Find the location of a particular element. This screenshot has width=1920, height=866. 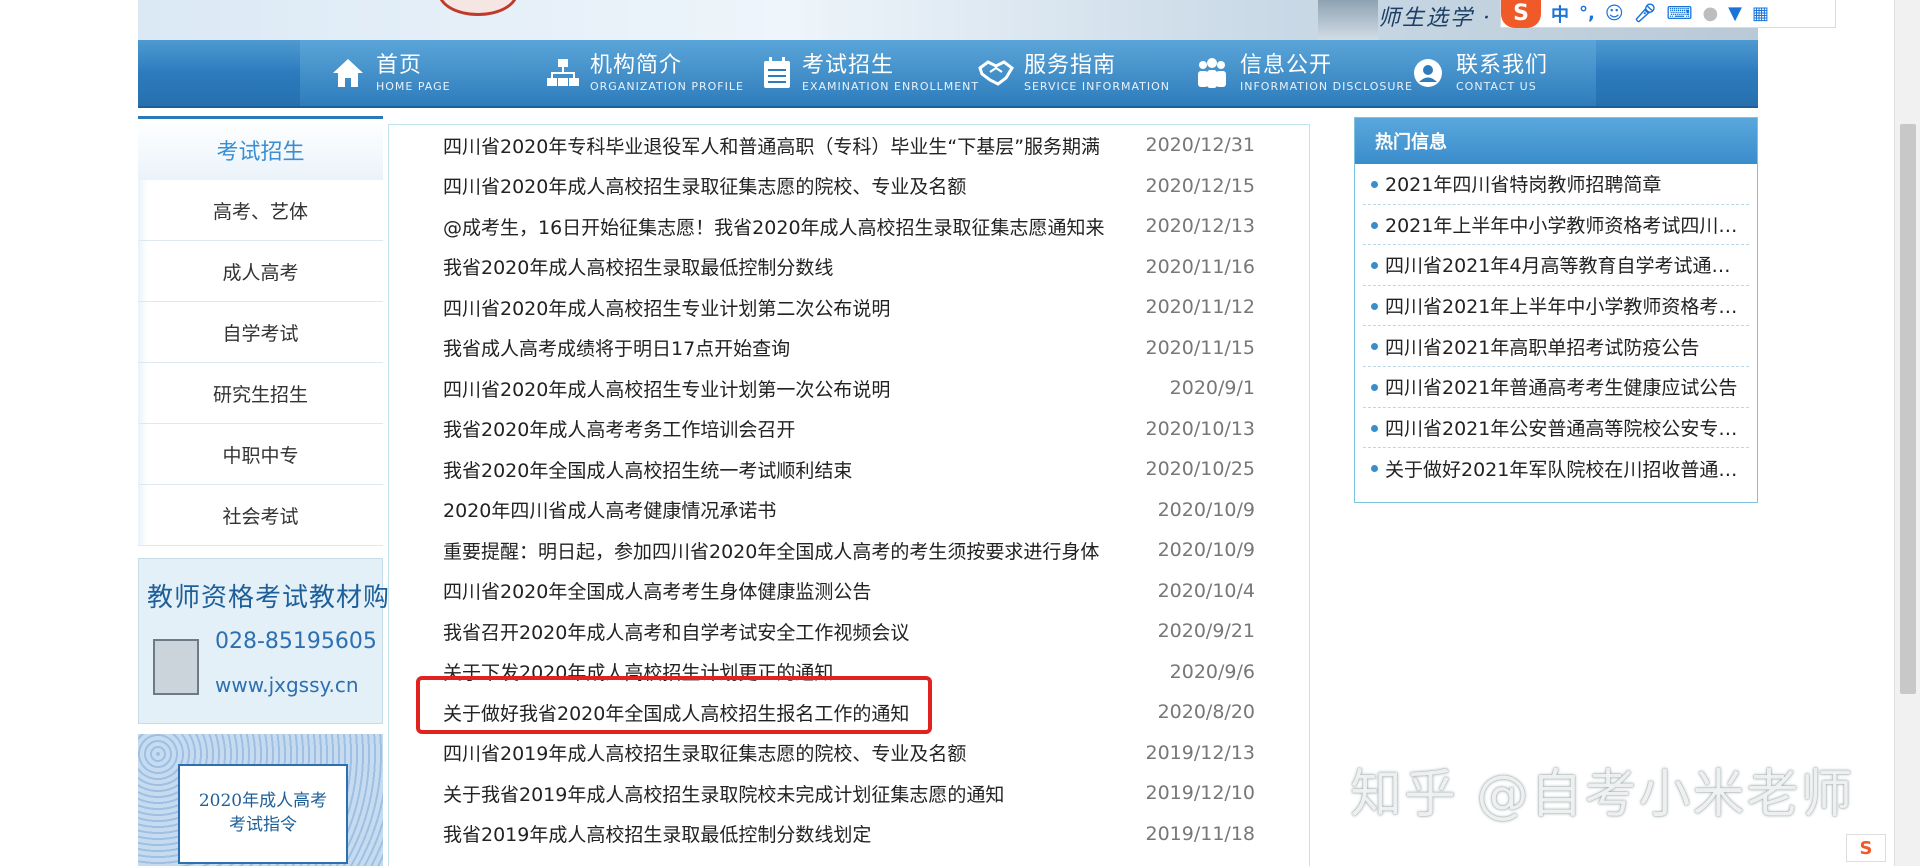

list-item: 我省2020年全国成人高校招生统一考试顺利结束 2020/10/25 is located at coordinates (849, 469).